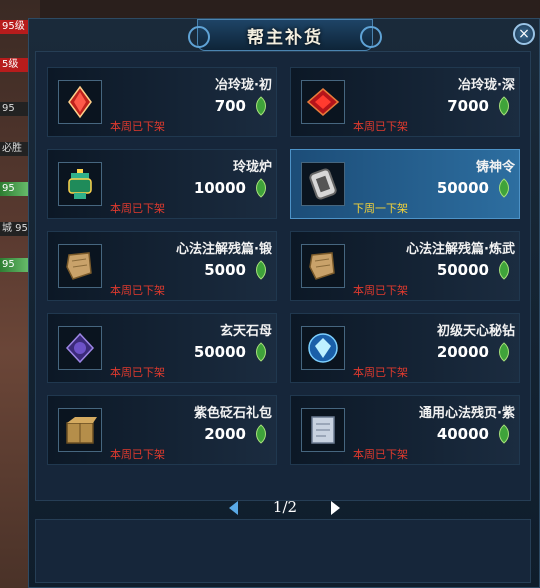  I want to click on item-price: 5000, so click(225, 270).